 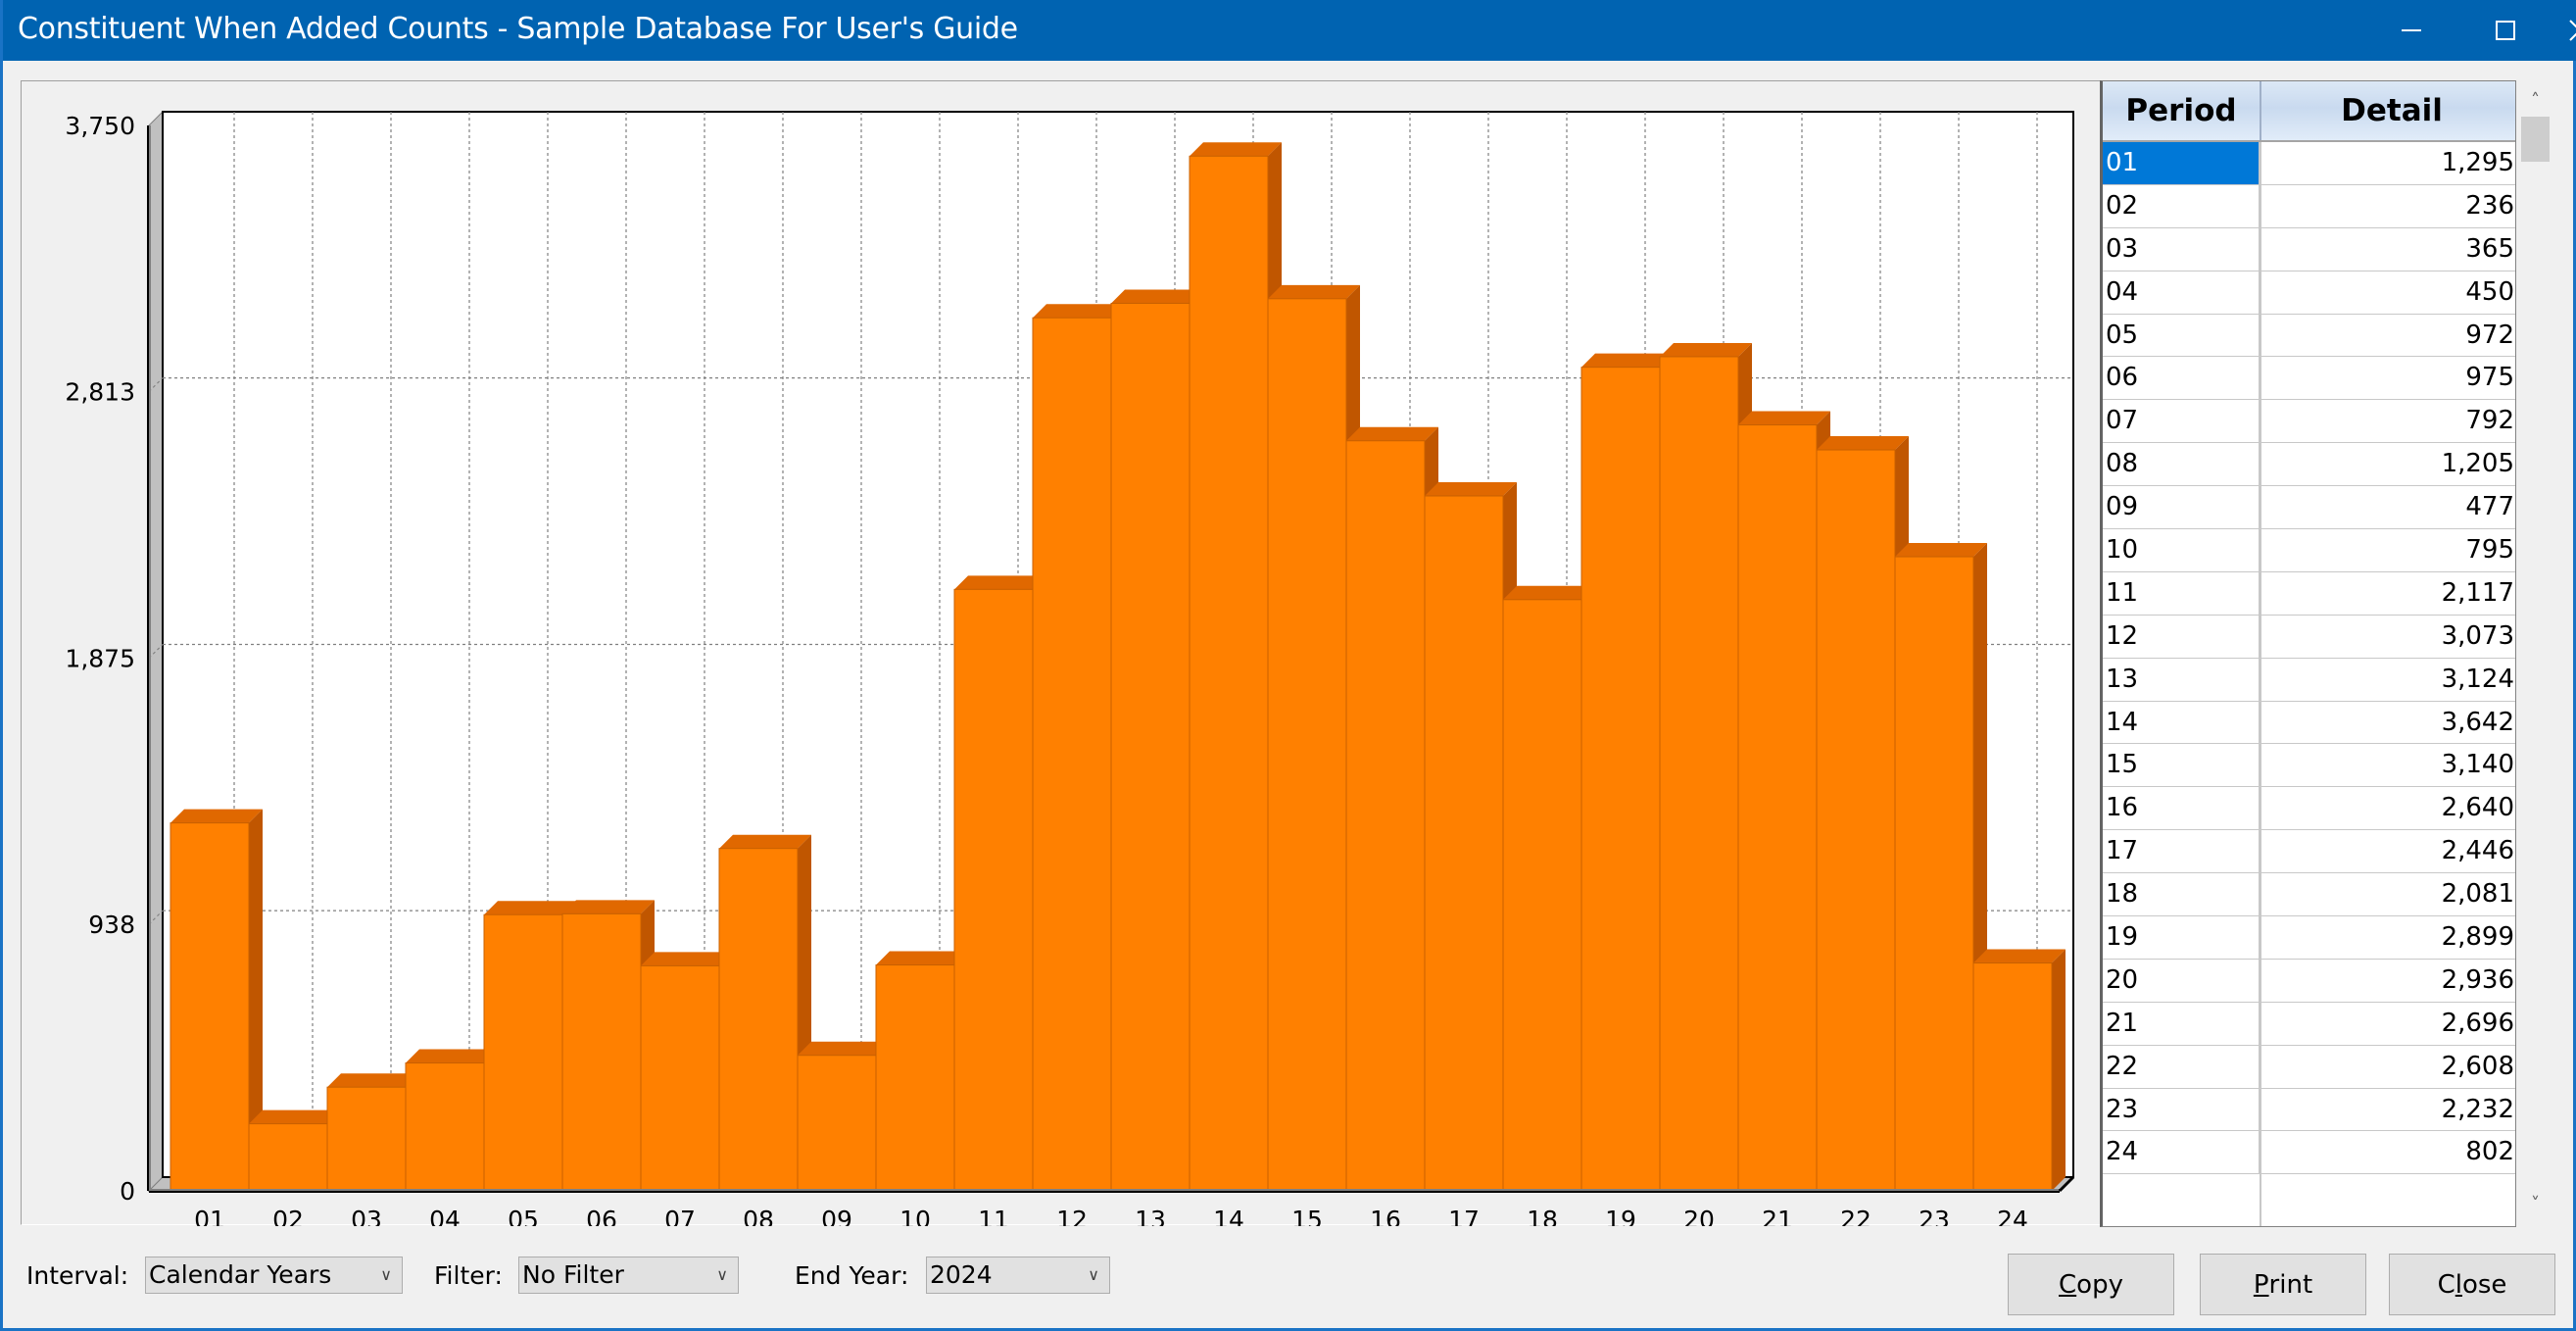 What do you see at coordinates (2181, 637) in the screenshot?
I see `cell-period: 12` at bounding box center [2181, 637].